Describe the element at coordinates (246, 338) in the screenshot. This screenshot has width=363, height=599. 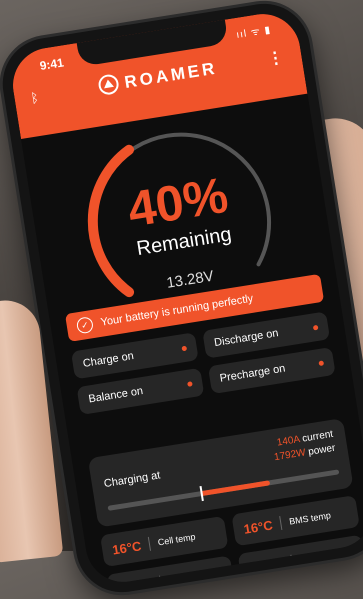
I see `toggle-label: Discharge on` at that location.